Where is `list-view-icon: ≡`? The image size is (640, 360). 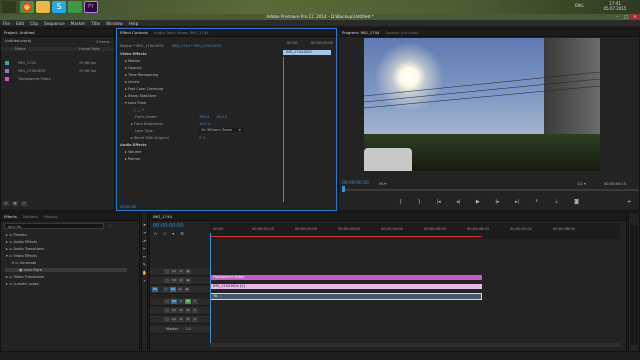
list-view-icon: ≡ is located at coordinates (6, 203).